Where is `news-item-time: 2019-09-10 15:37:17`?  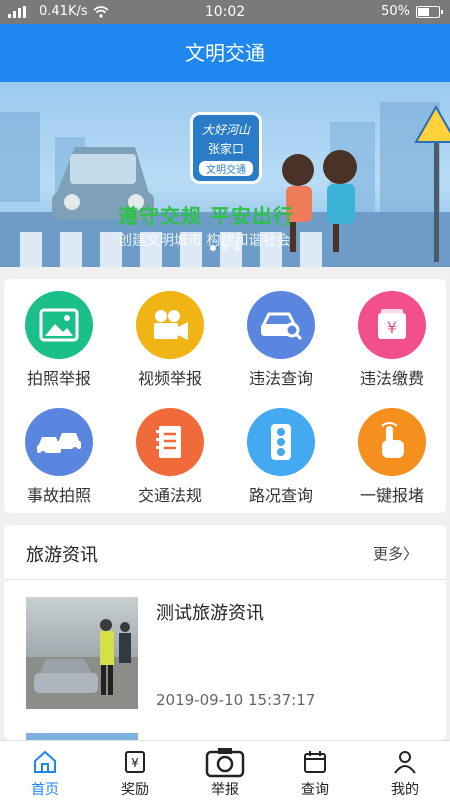
news-item-time: 2019-09-10 15:37:17 is located at coordinates (236, 700).